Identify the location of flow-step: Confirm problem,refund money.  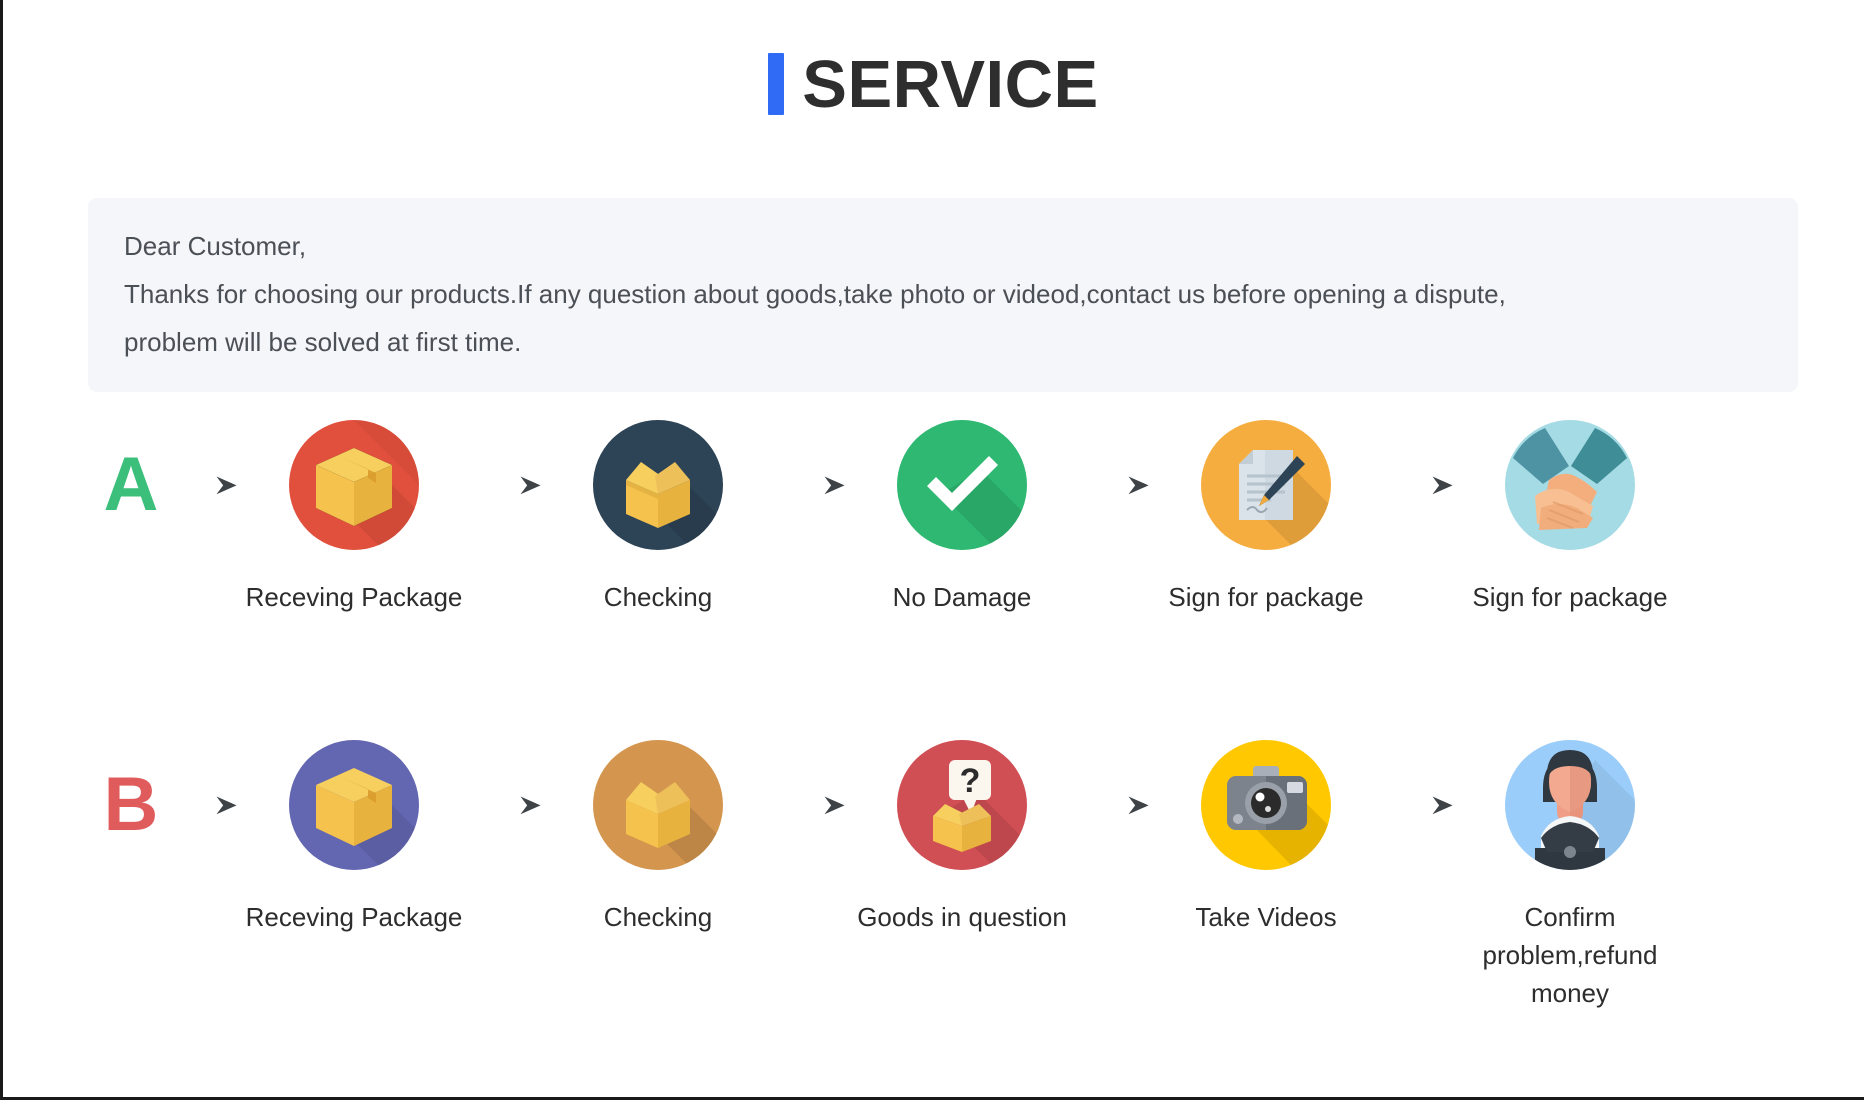
(1570, 876).